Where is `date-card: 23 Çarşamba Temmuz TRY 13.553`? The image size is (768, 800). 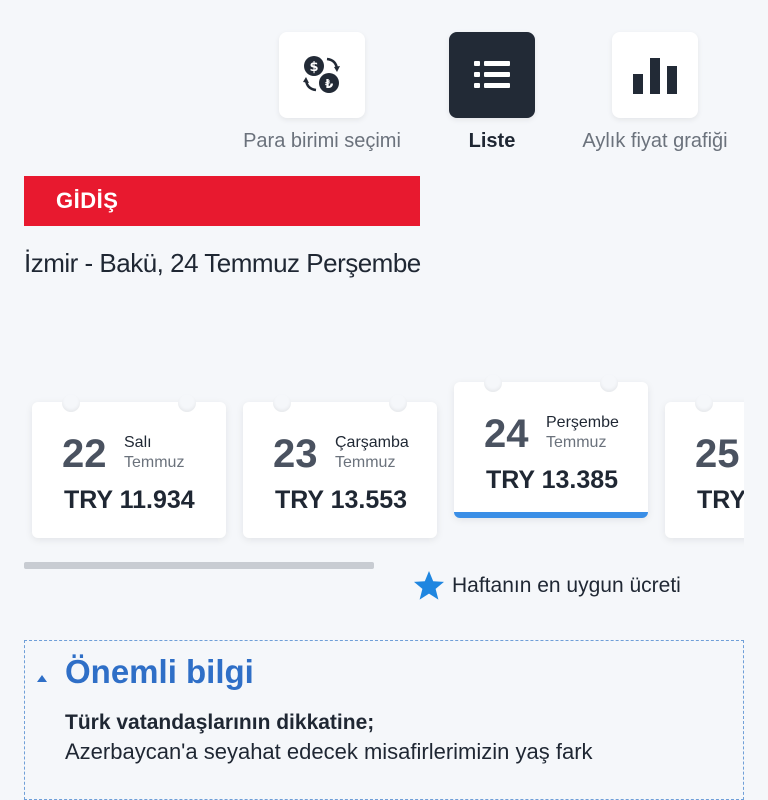 date-card: 23 Çarşamba Temmuz TRY 13.553 is located at coordinates (340, 466).